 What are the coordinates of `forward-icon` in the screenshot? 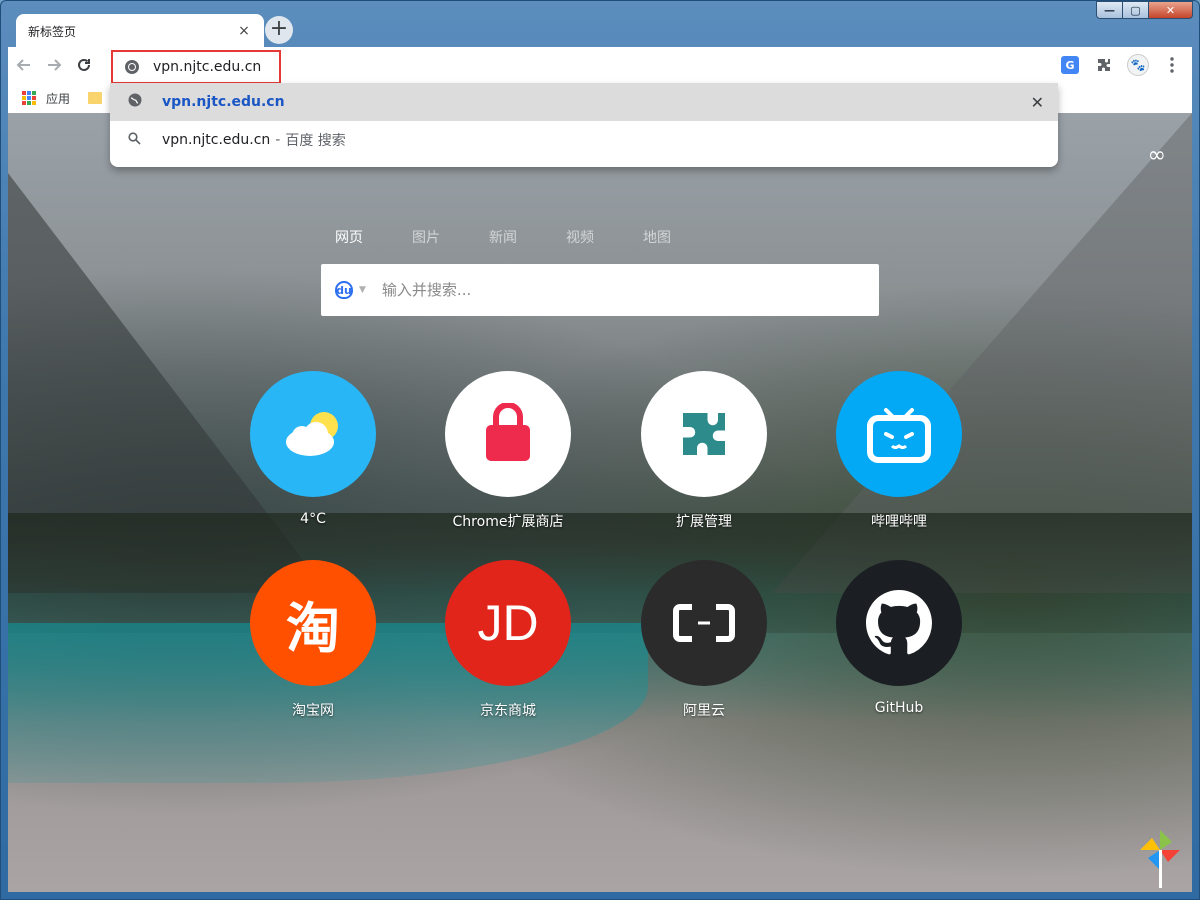 It's located at (54, 65).